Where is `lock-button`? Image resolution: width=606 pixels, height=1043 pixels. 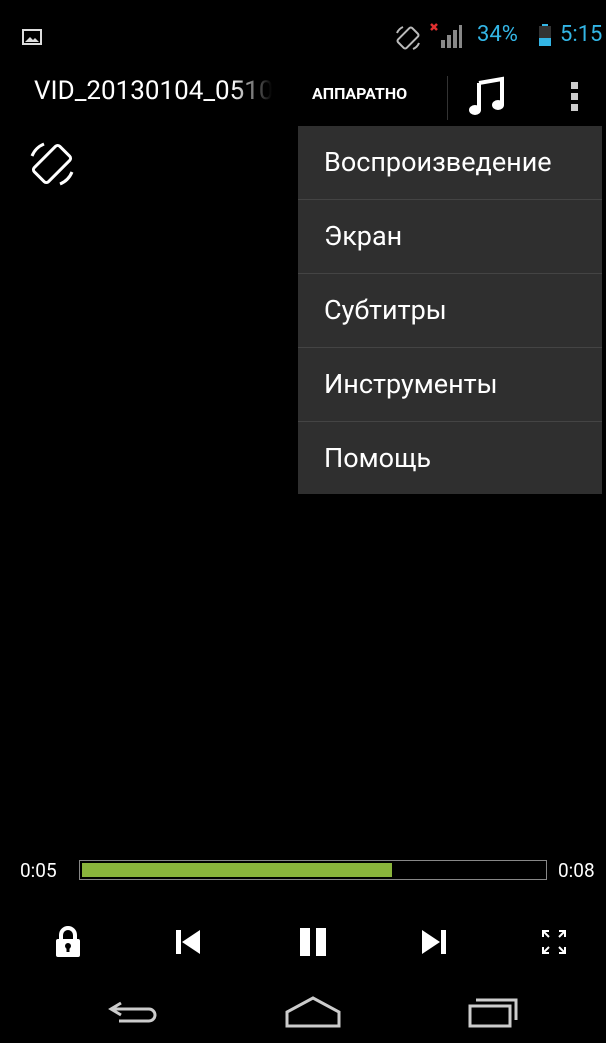
lock-button is located at coordinates (68, 942).